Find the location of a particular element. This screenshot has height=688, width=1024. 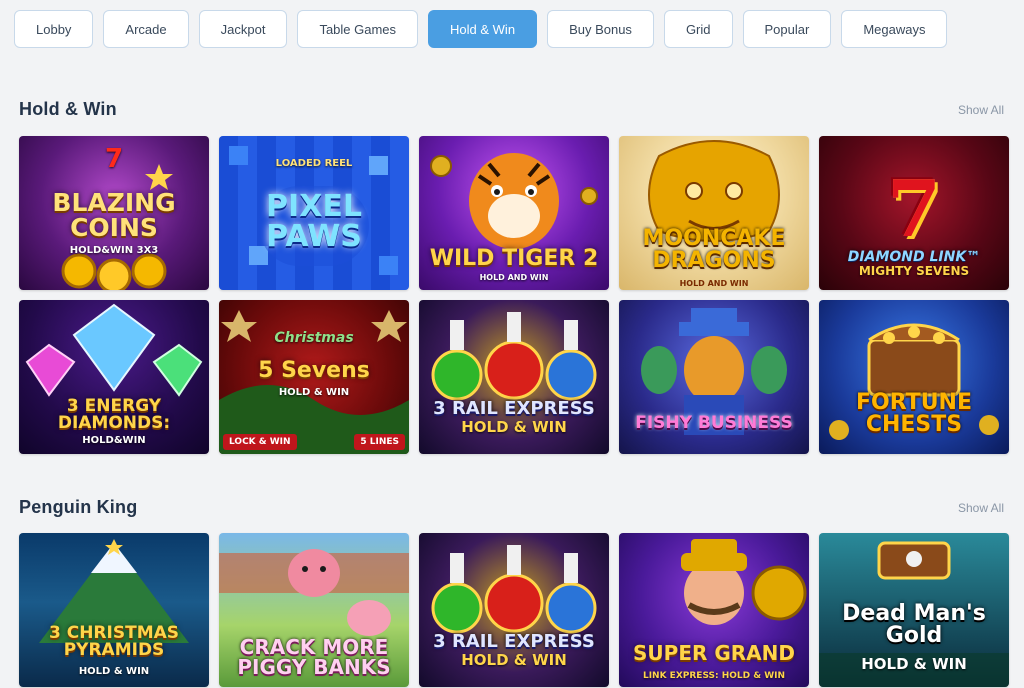

section-title: Hold & Win is located at coordinates (68, 109).